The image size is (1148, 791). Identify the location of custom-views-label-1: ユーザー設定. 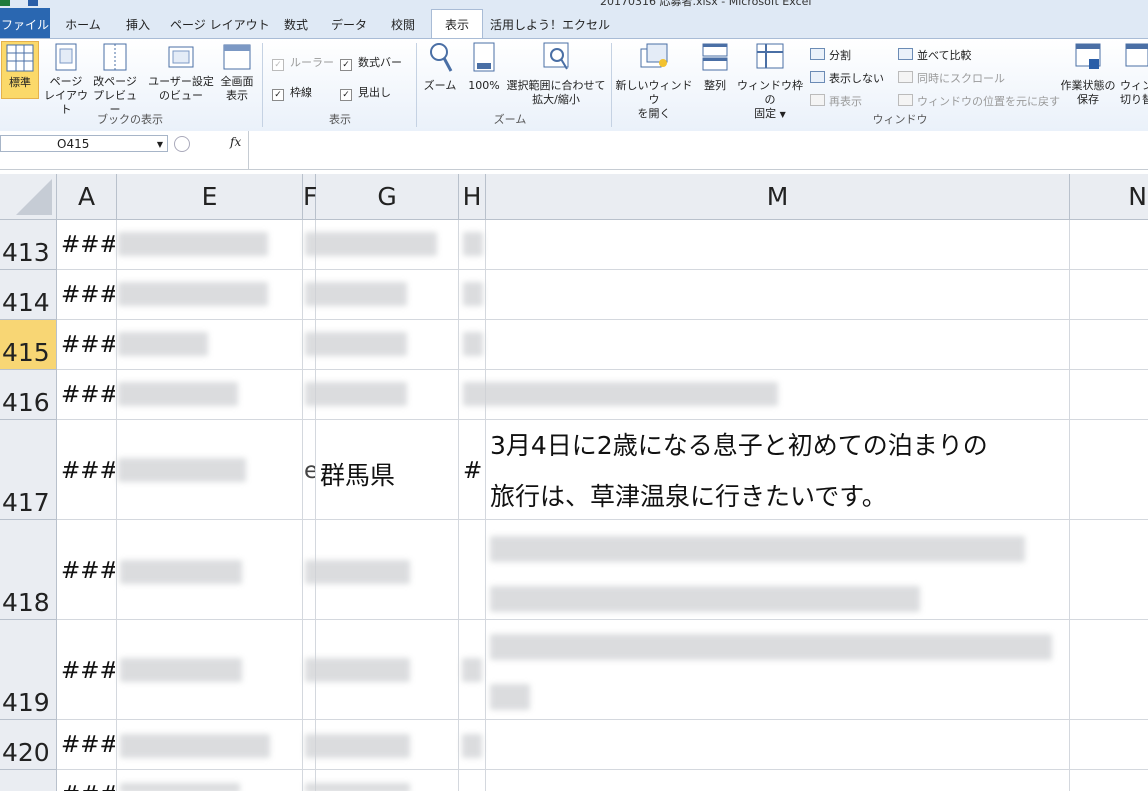
(181, 81).